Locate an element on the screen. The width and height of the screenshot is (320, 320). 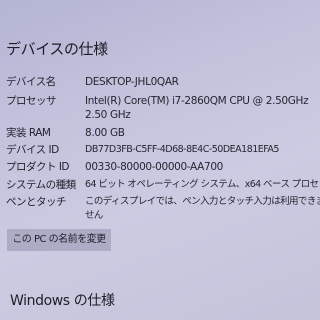
windows-specifications-heading: Windows の仕様 is located at coordinates (62, 301).